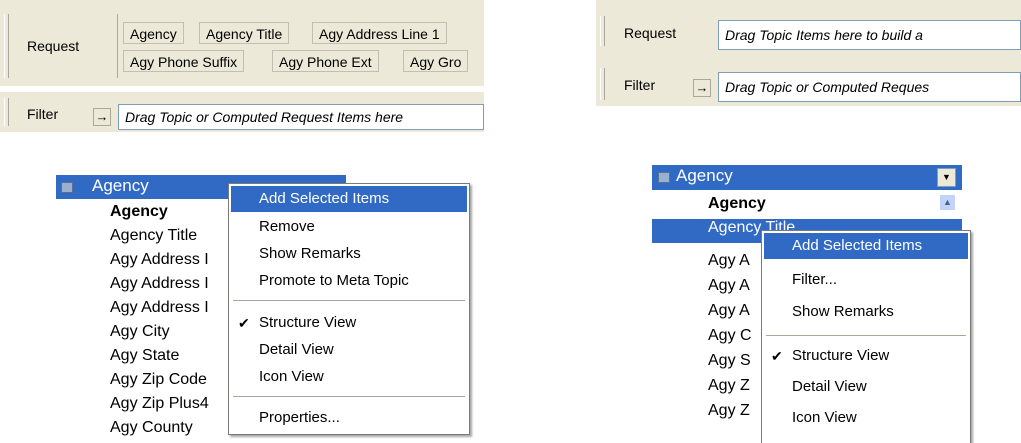  I want to click on menu-item-remove: Remove, so click(349, 227).